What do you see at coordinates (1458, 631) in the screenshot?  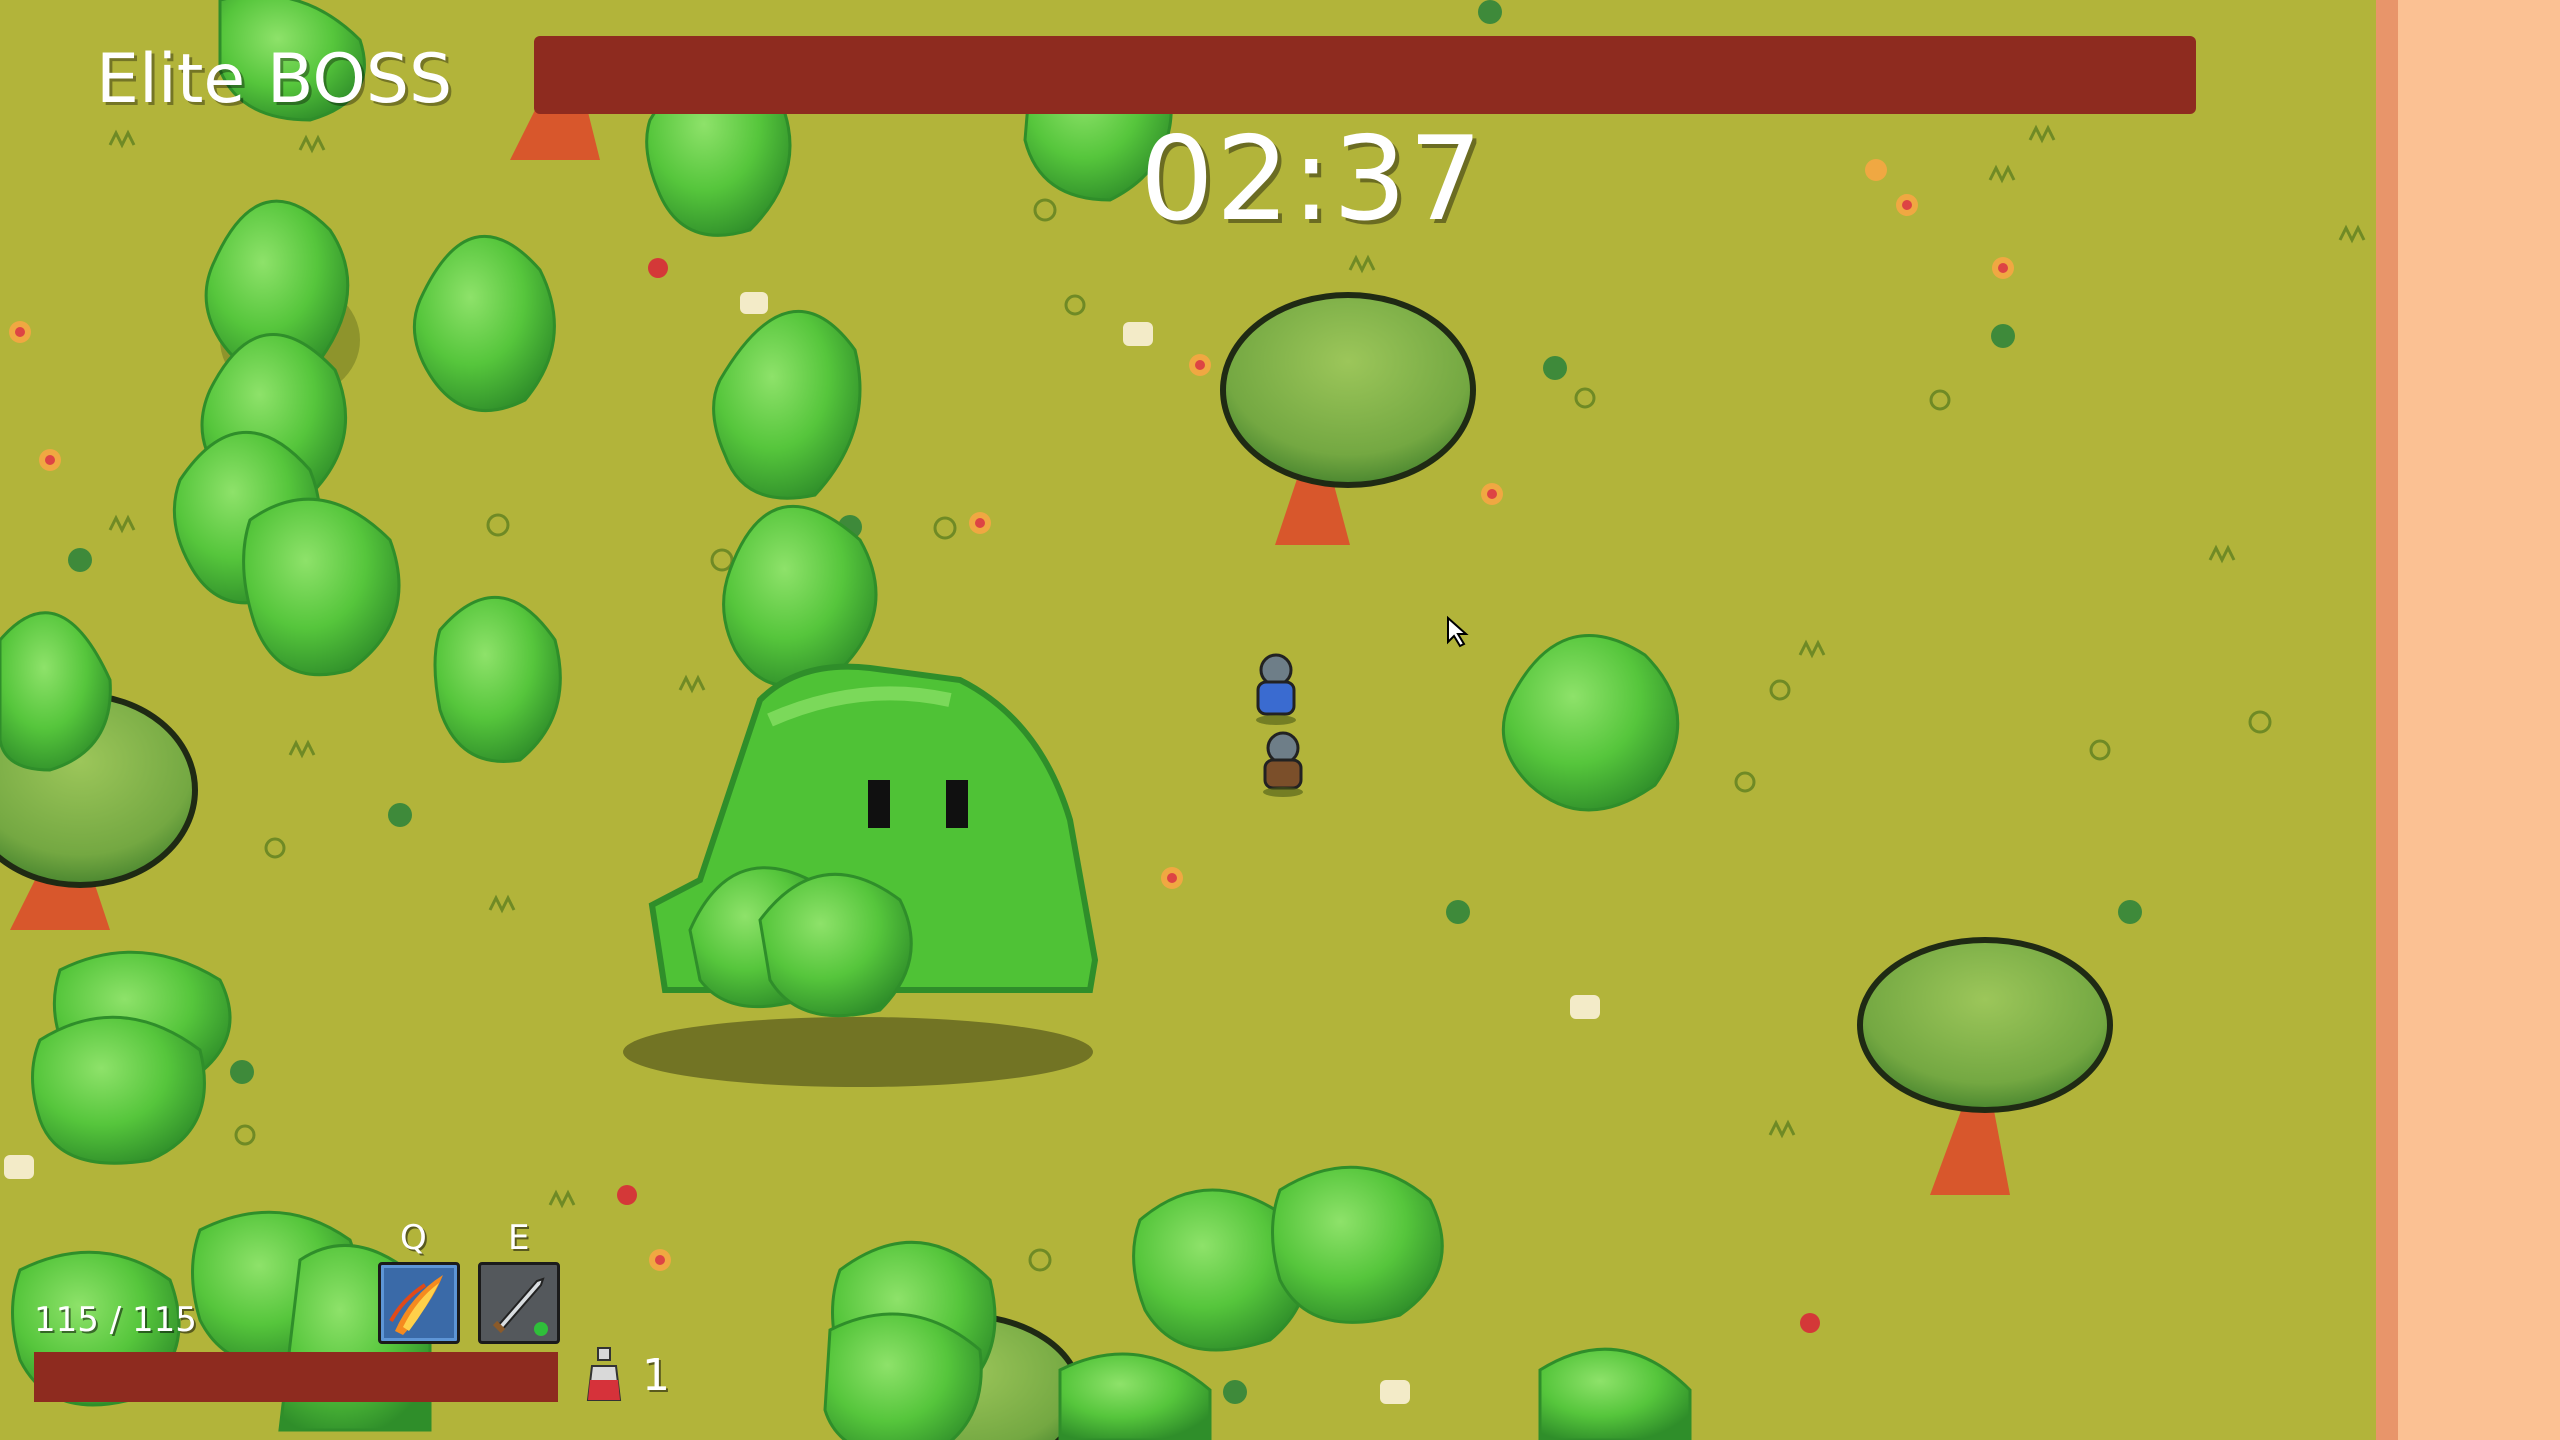 I see `mouse-cursor-icon` at bounding box center [1458, 631].